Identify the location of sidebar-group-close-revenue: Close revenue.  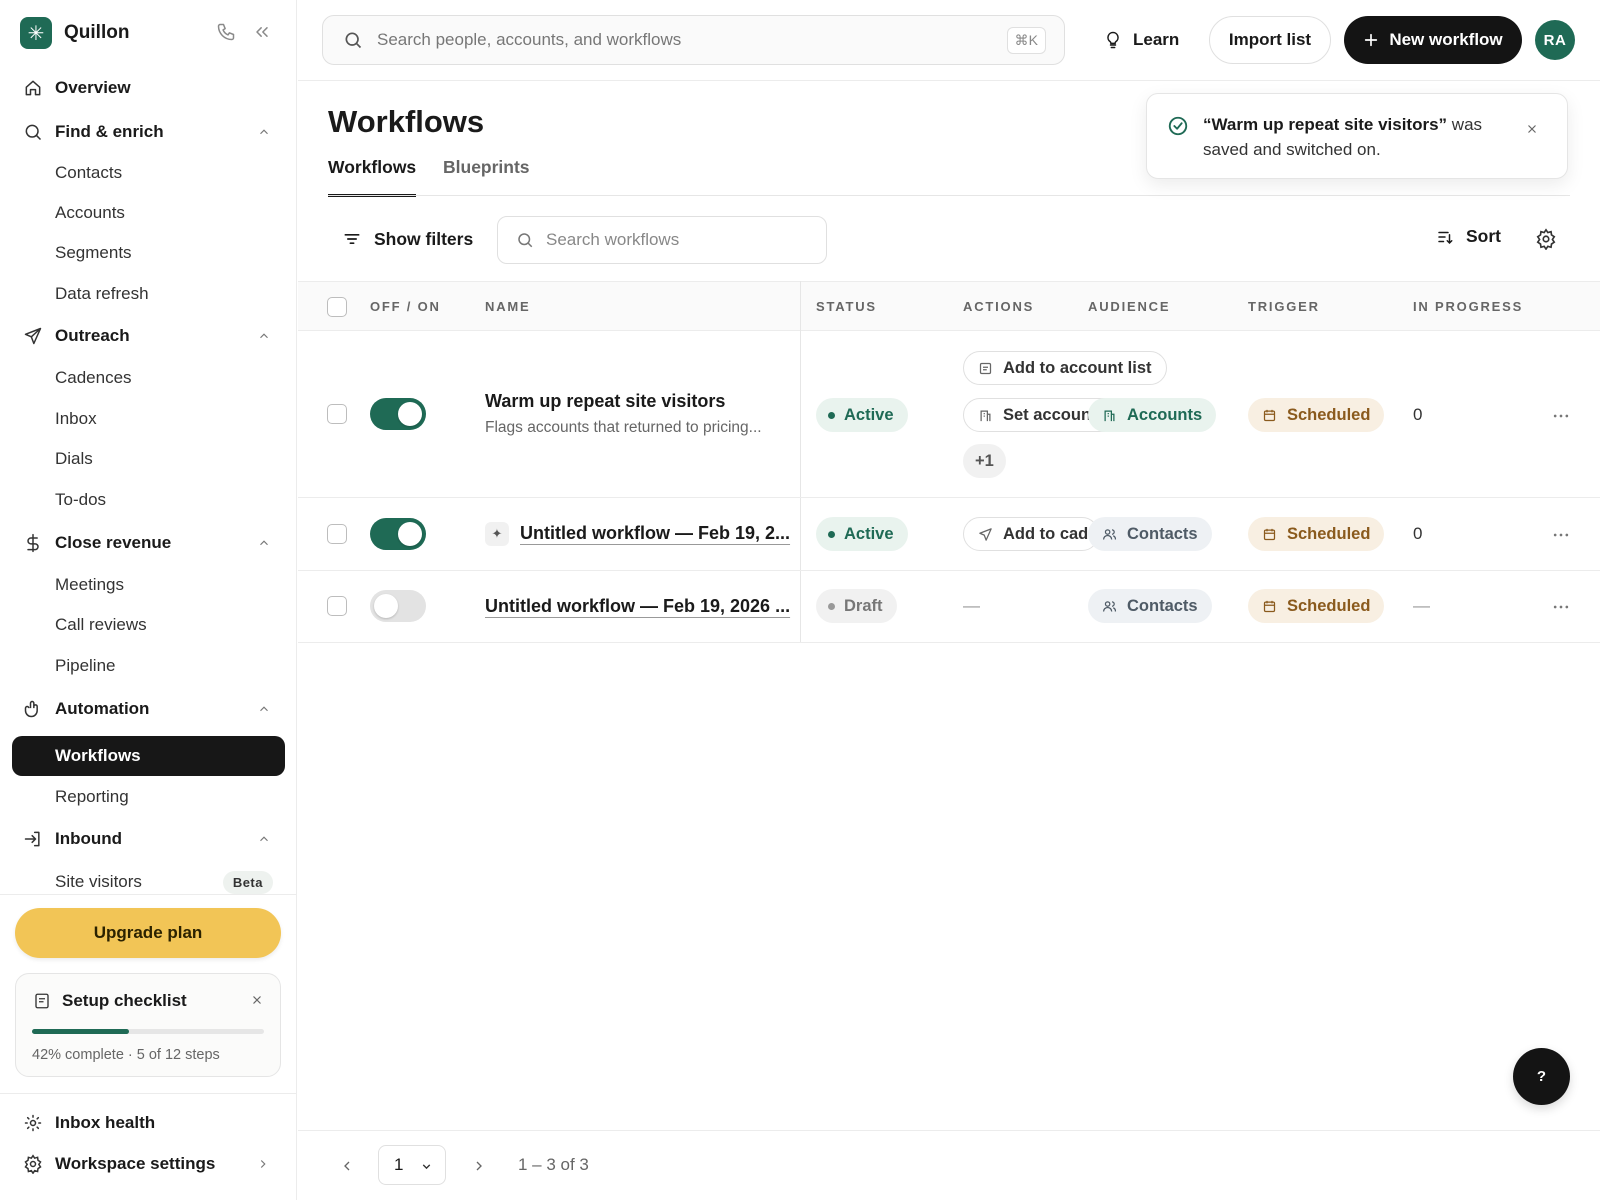
(148, 543).